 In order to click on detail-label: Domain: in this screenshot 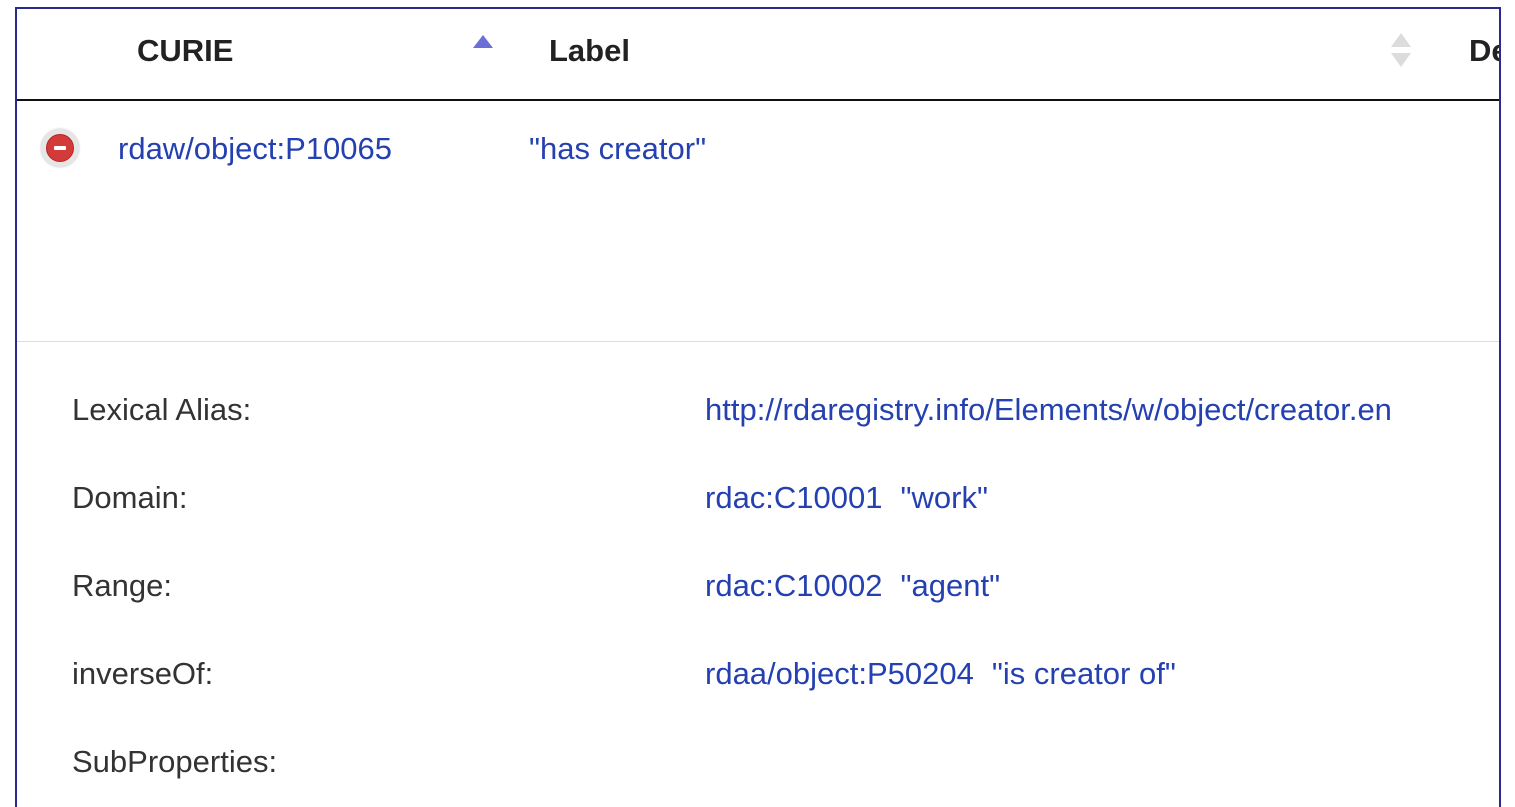, I will do `click(130, 497)`.